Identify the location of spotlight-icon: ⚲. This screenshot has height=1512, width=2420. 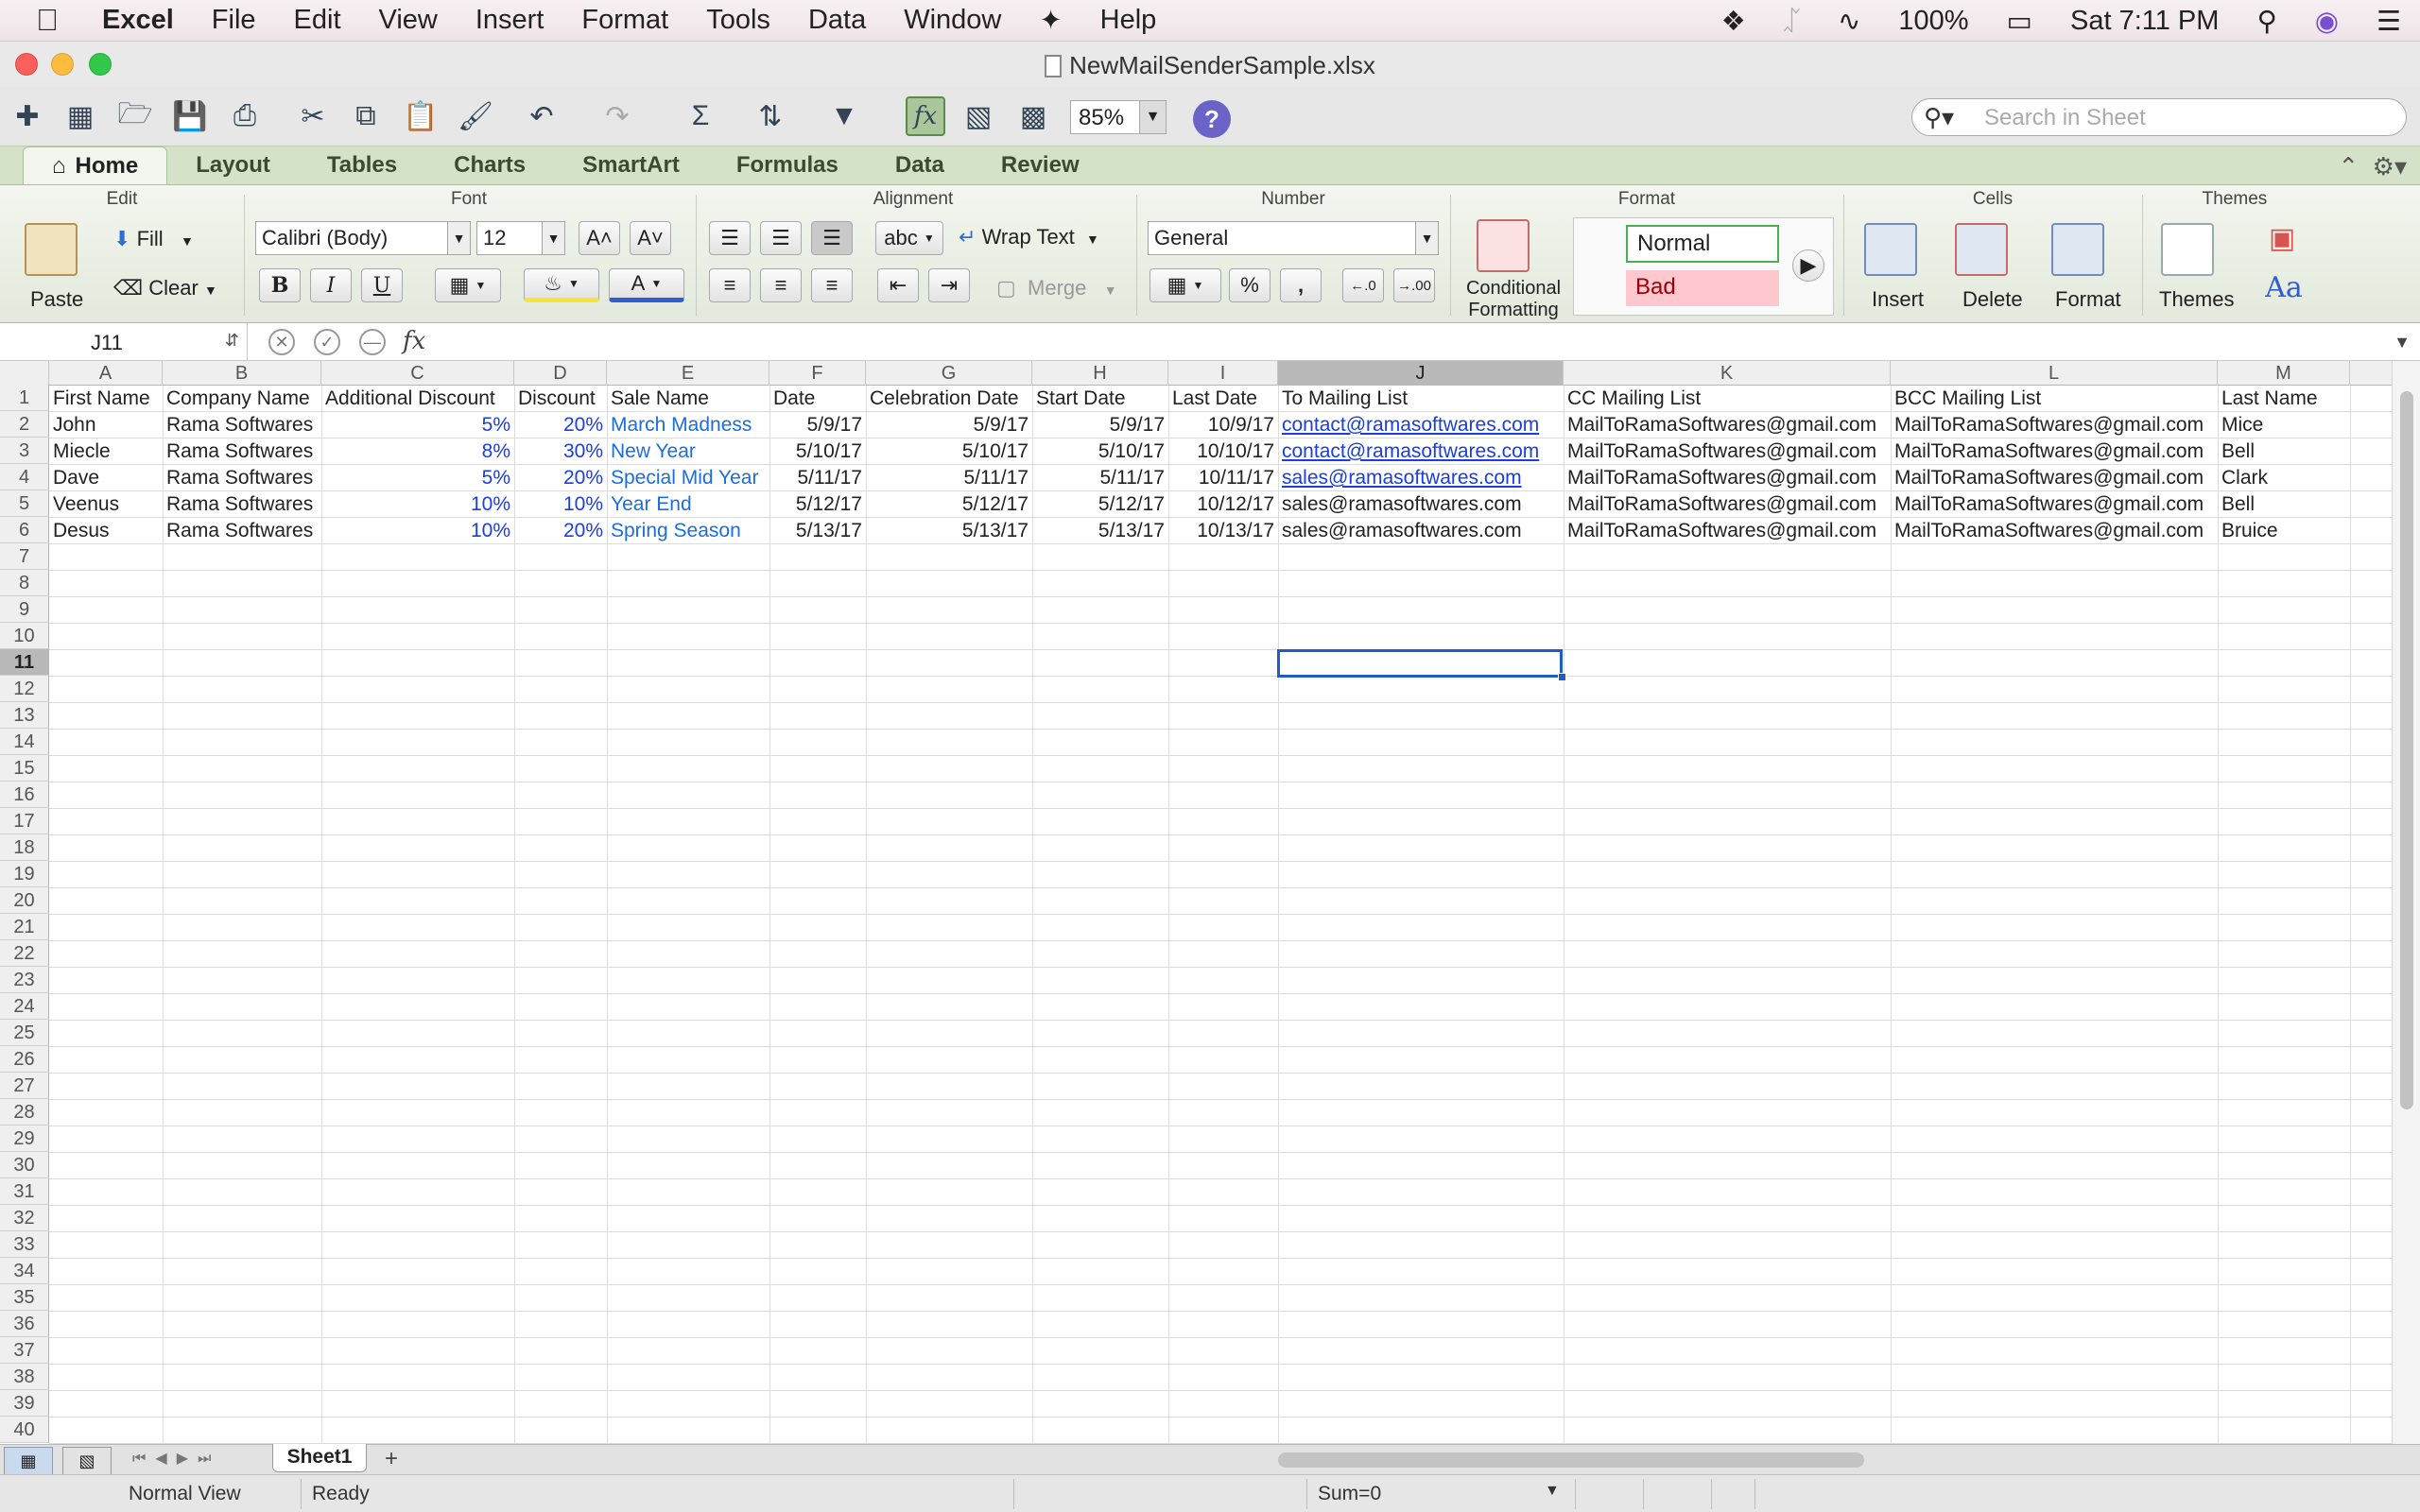
(2266, 21).